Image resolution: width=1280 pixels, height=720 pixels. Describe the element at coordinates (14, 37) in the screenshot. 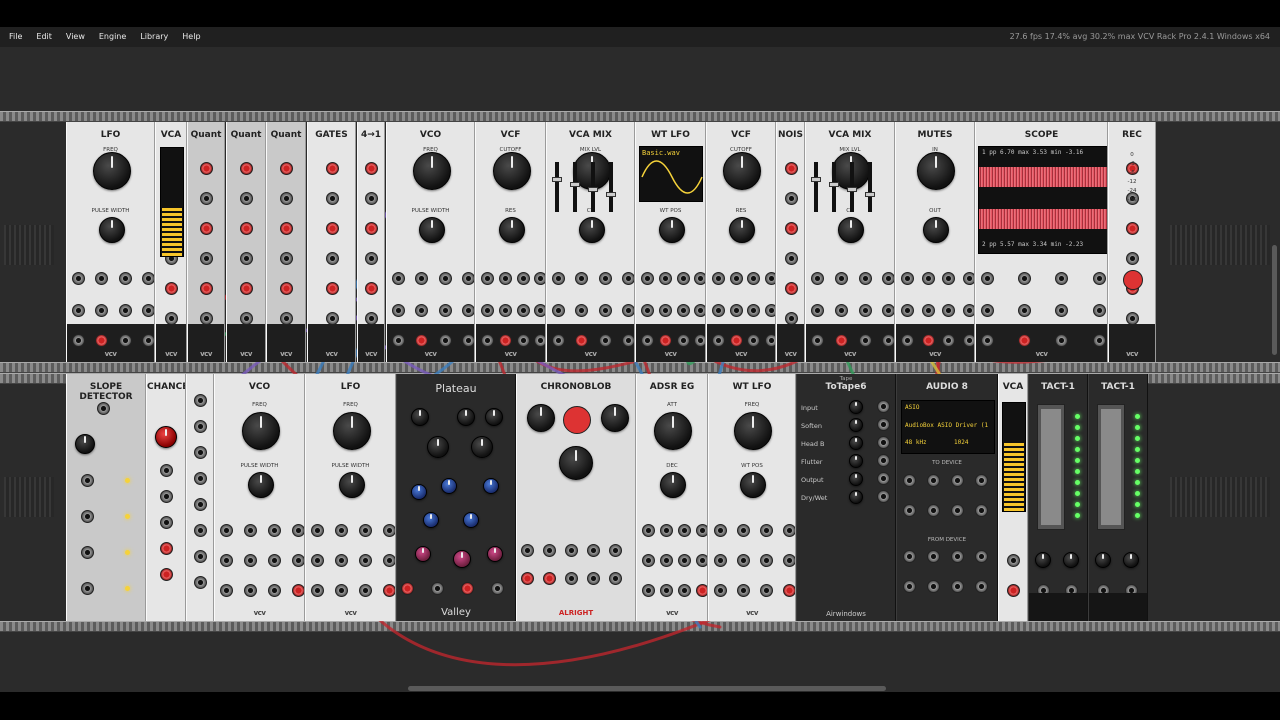

I see `menu-file: File` at that location.